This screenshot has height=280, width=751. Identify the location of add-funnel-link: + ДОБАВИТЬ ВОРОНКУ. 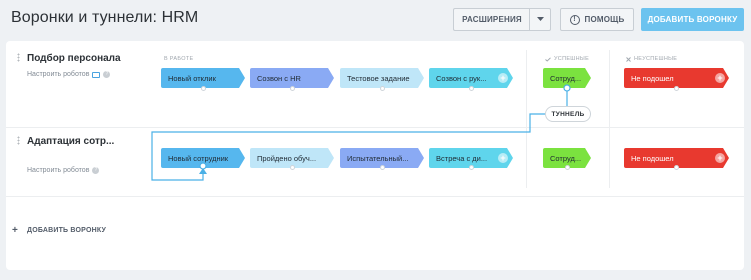
(59, 230).